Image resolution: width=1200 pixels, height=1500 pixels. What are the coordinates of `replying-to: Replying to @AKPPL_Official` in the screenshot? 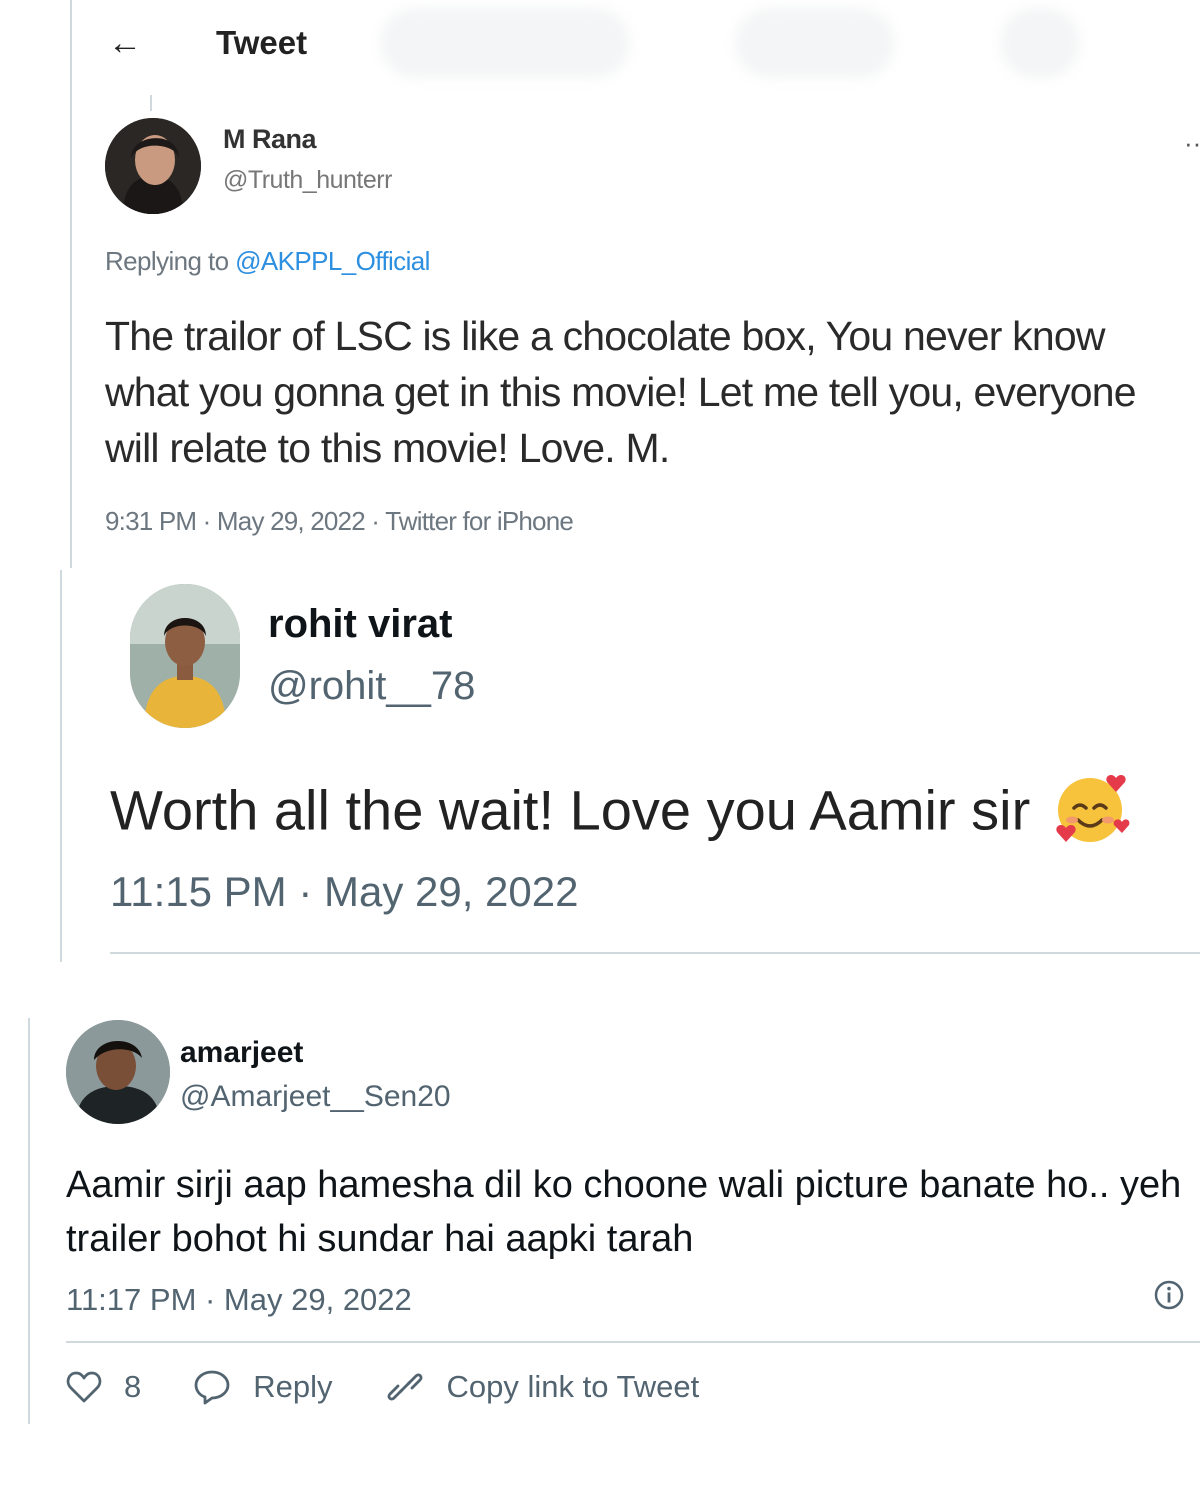 It's located at (267, 261).